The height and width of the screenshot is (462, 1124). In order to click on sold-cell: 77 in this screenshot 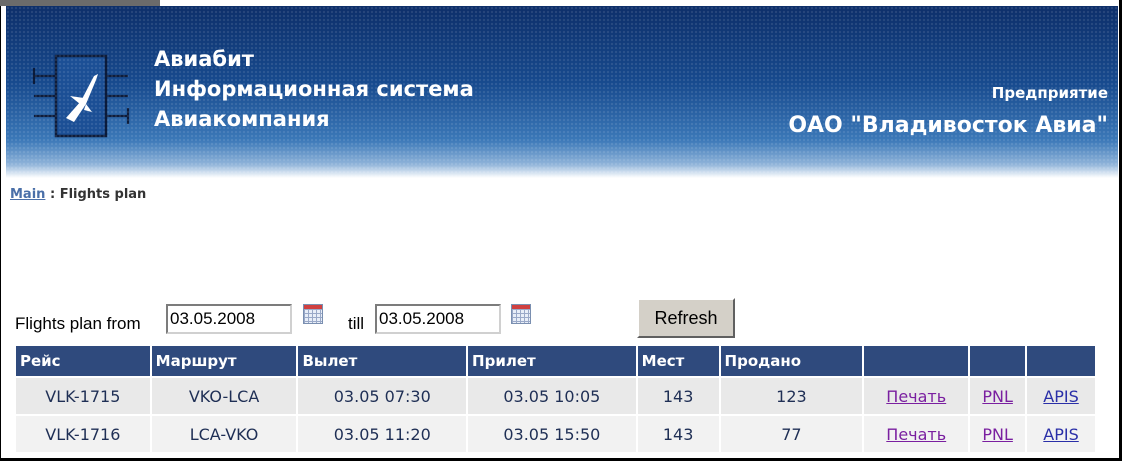, I will do `click(791, 434)`.